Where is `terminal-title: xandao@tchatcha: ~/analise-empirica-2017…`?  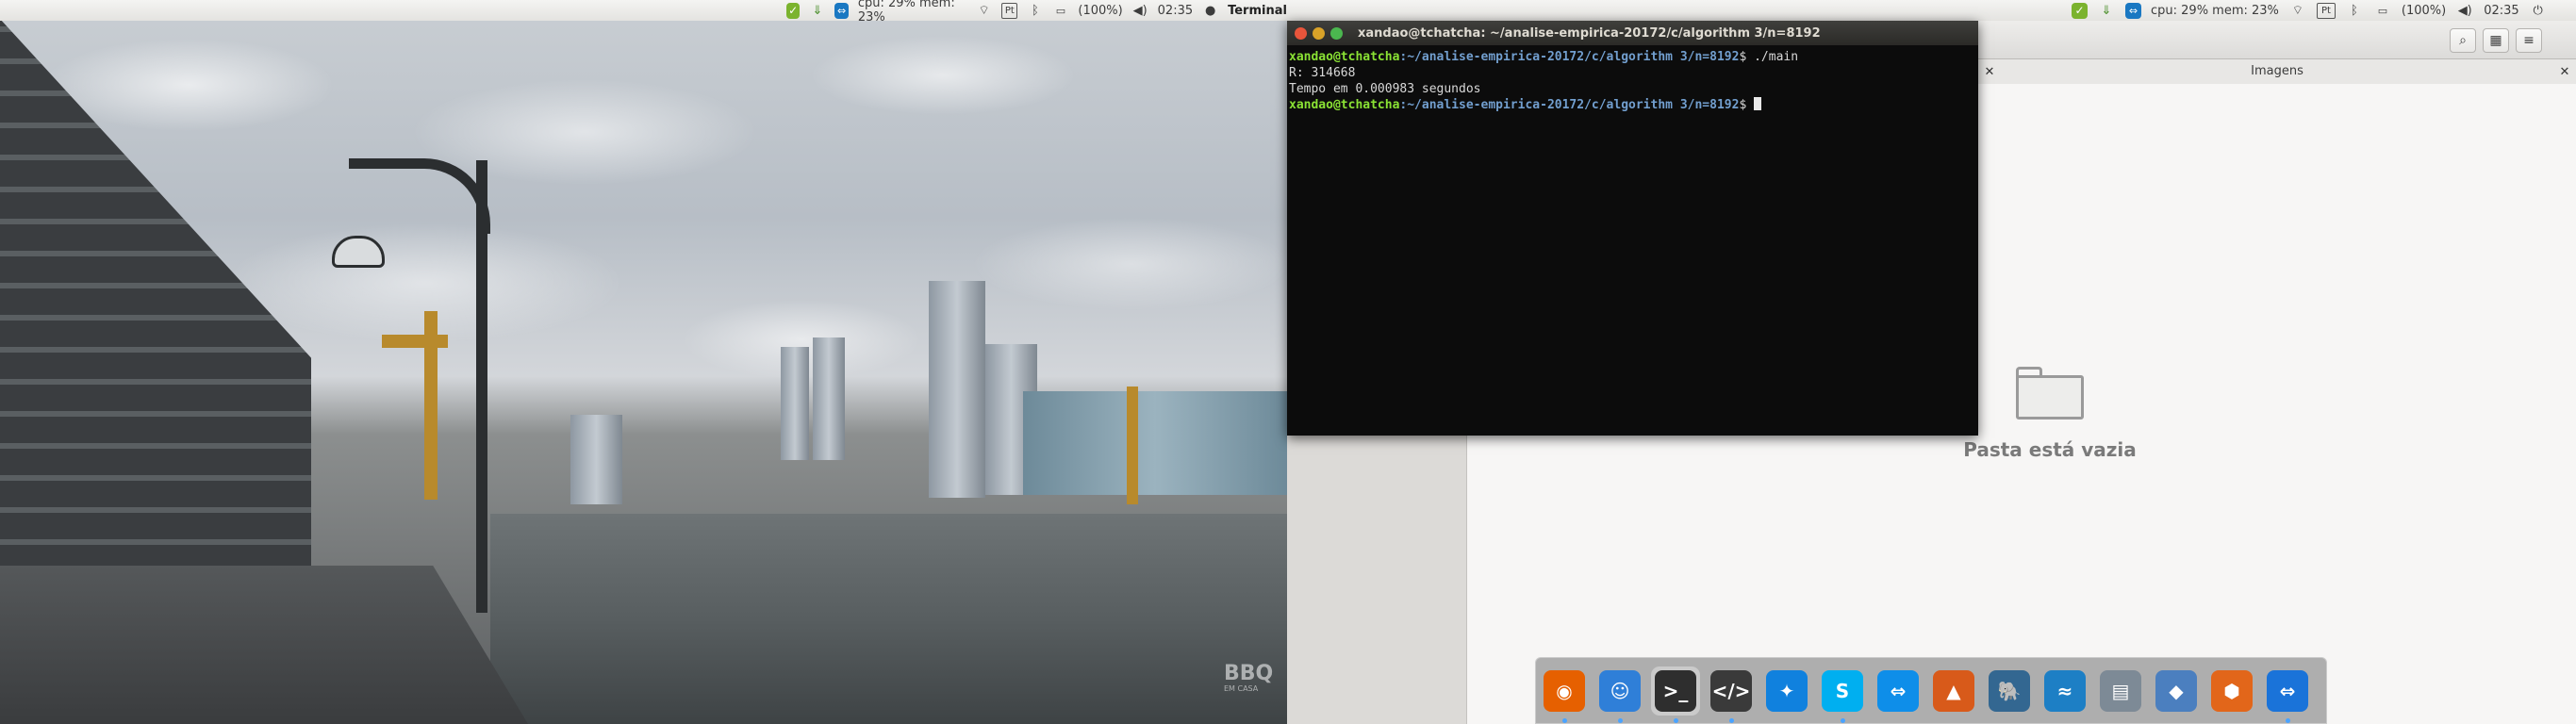 terminal-title: xandao@tchatcha: ~/analise-empirica-2017… is located at coordinates (1589, 33).